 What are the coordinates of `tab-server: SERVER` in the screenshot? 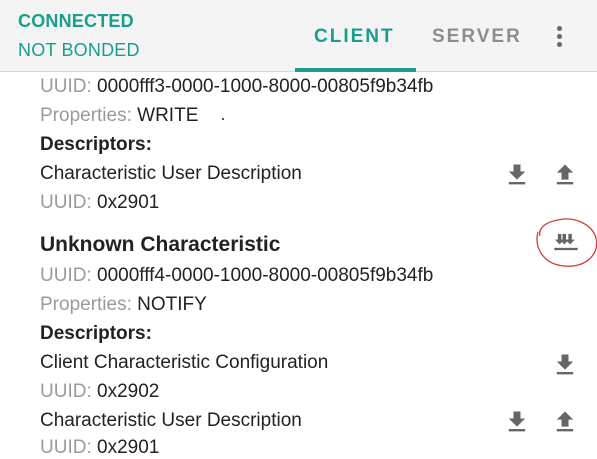 It's located at (477, 37).